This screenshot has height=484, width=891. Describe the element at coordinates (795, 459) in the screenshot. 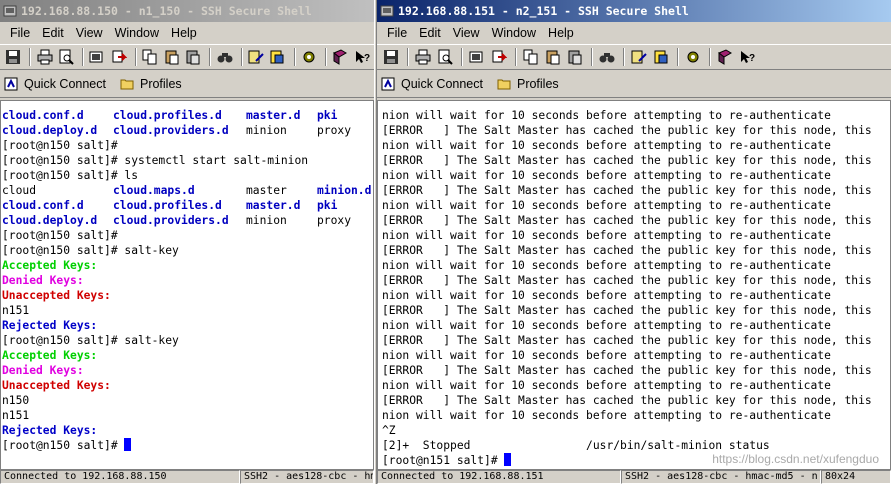

I see `watermark-text: https://blog.csdn.net/xufengduo` at that location.